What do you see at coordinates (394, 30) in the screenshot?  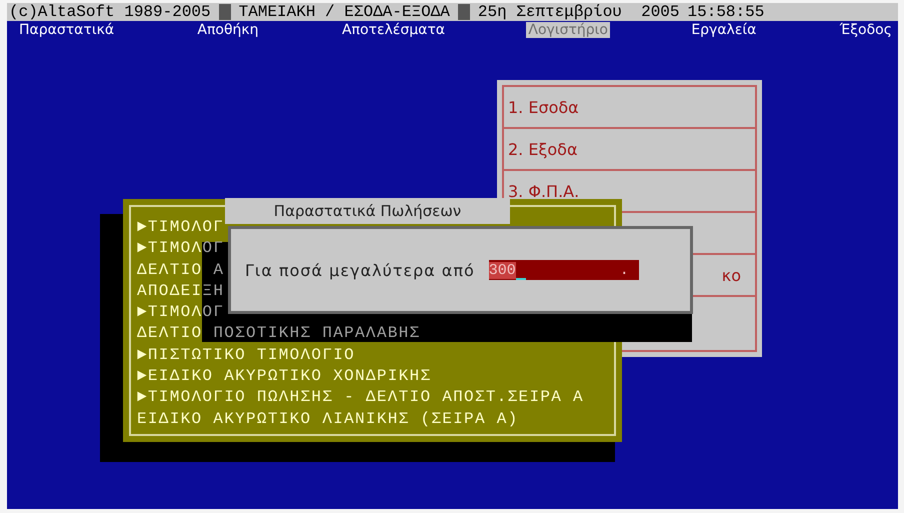 I see `menu-item: Αποτελέσματα` at bounding box center [394, 30].